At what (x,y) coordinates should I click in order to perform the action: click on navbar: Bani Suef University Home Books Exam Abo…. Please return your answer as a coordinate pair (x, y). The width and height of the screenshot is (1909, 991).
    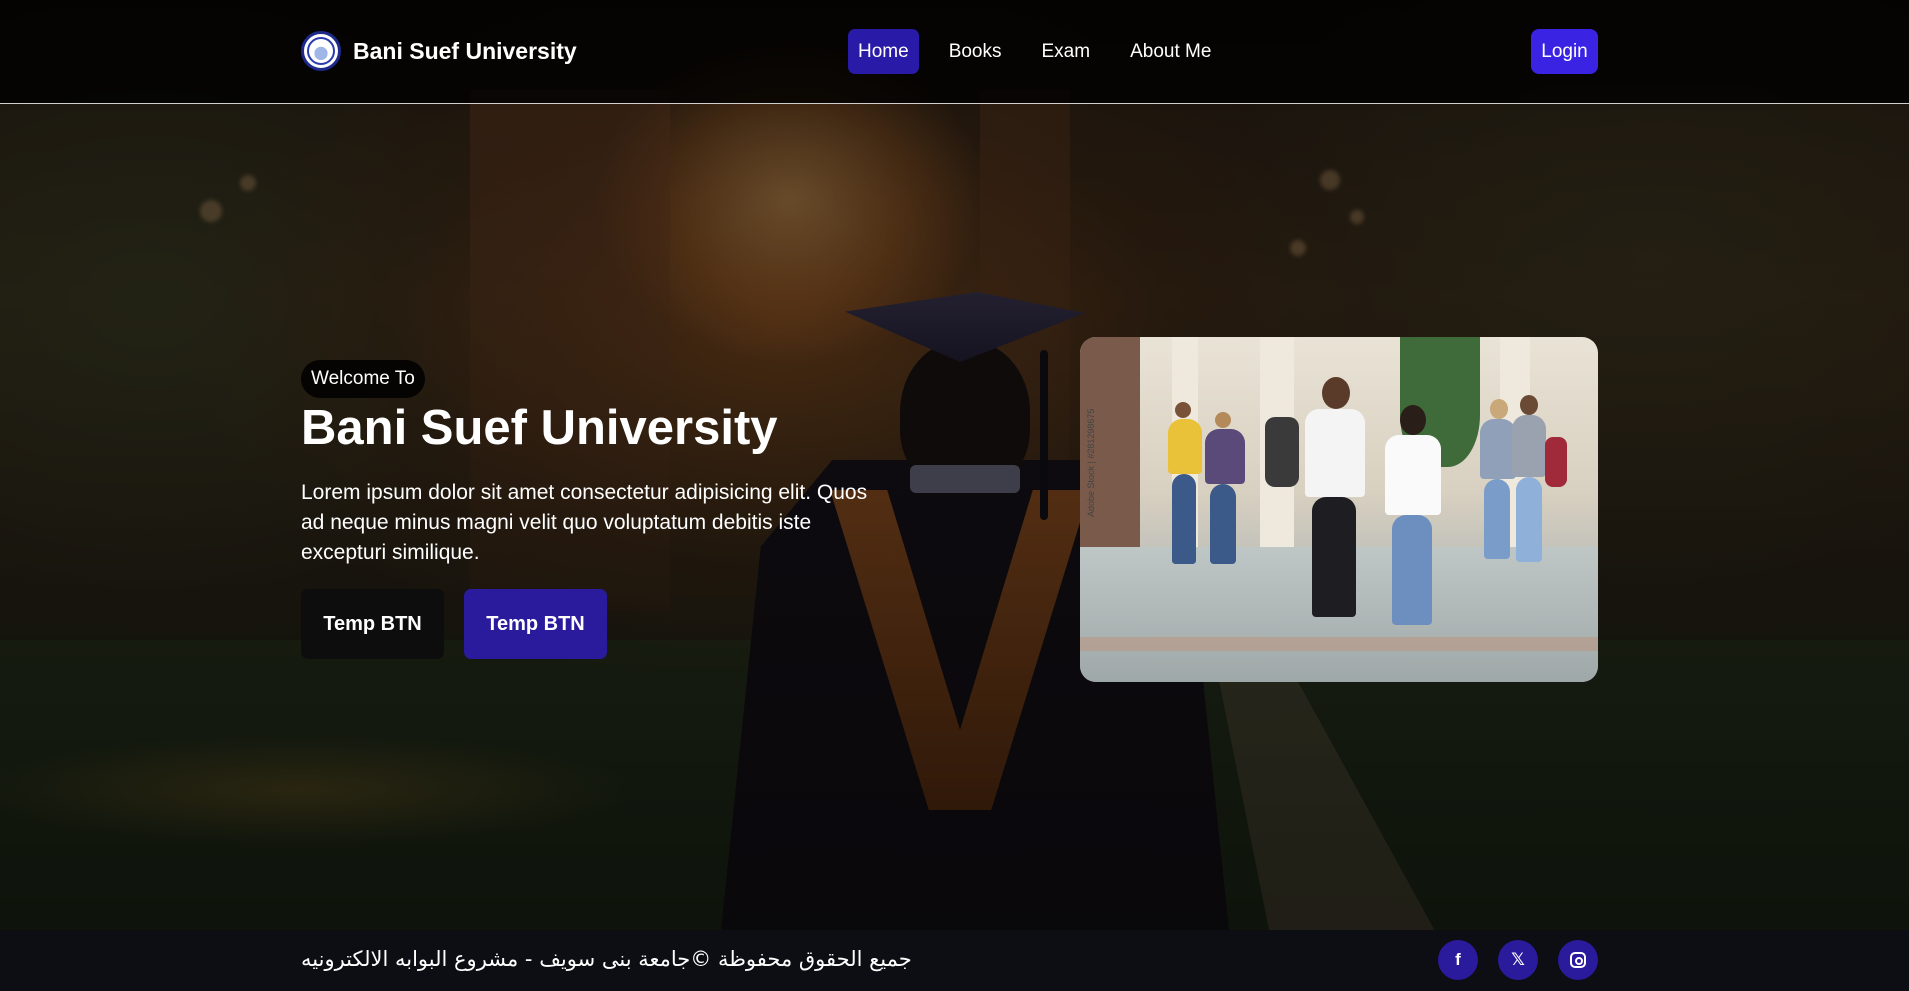
    Looking at the image, I should click on (954, 52).